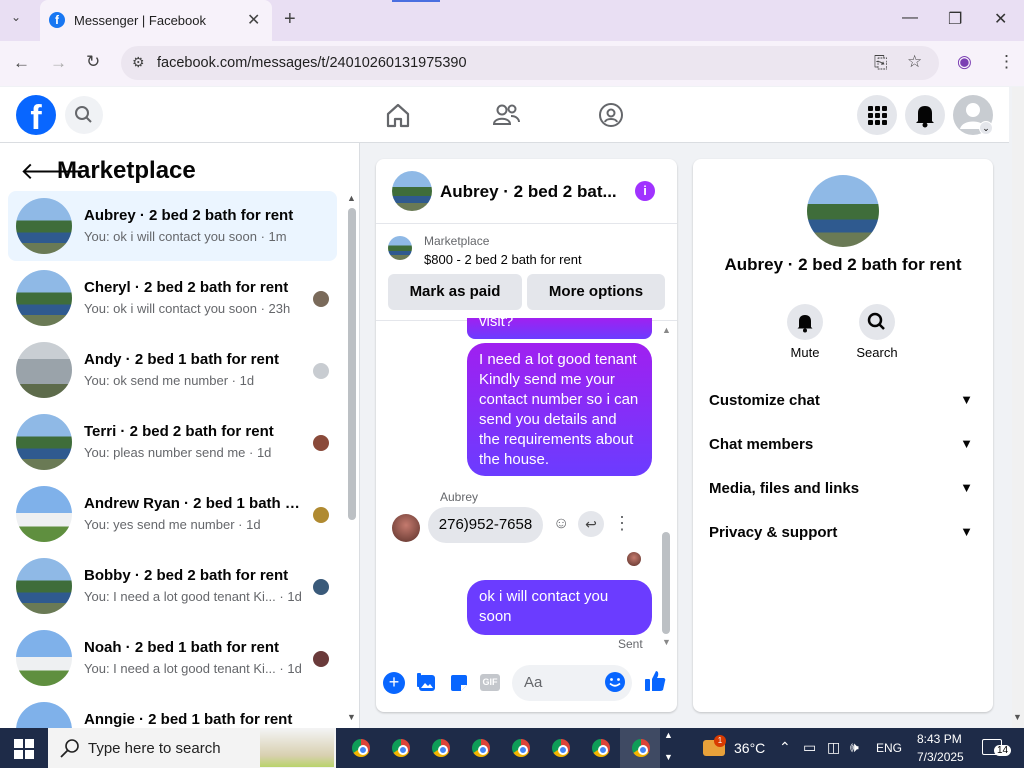  I want to click on facebook-logo-icon: f, so click(36, 115).